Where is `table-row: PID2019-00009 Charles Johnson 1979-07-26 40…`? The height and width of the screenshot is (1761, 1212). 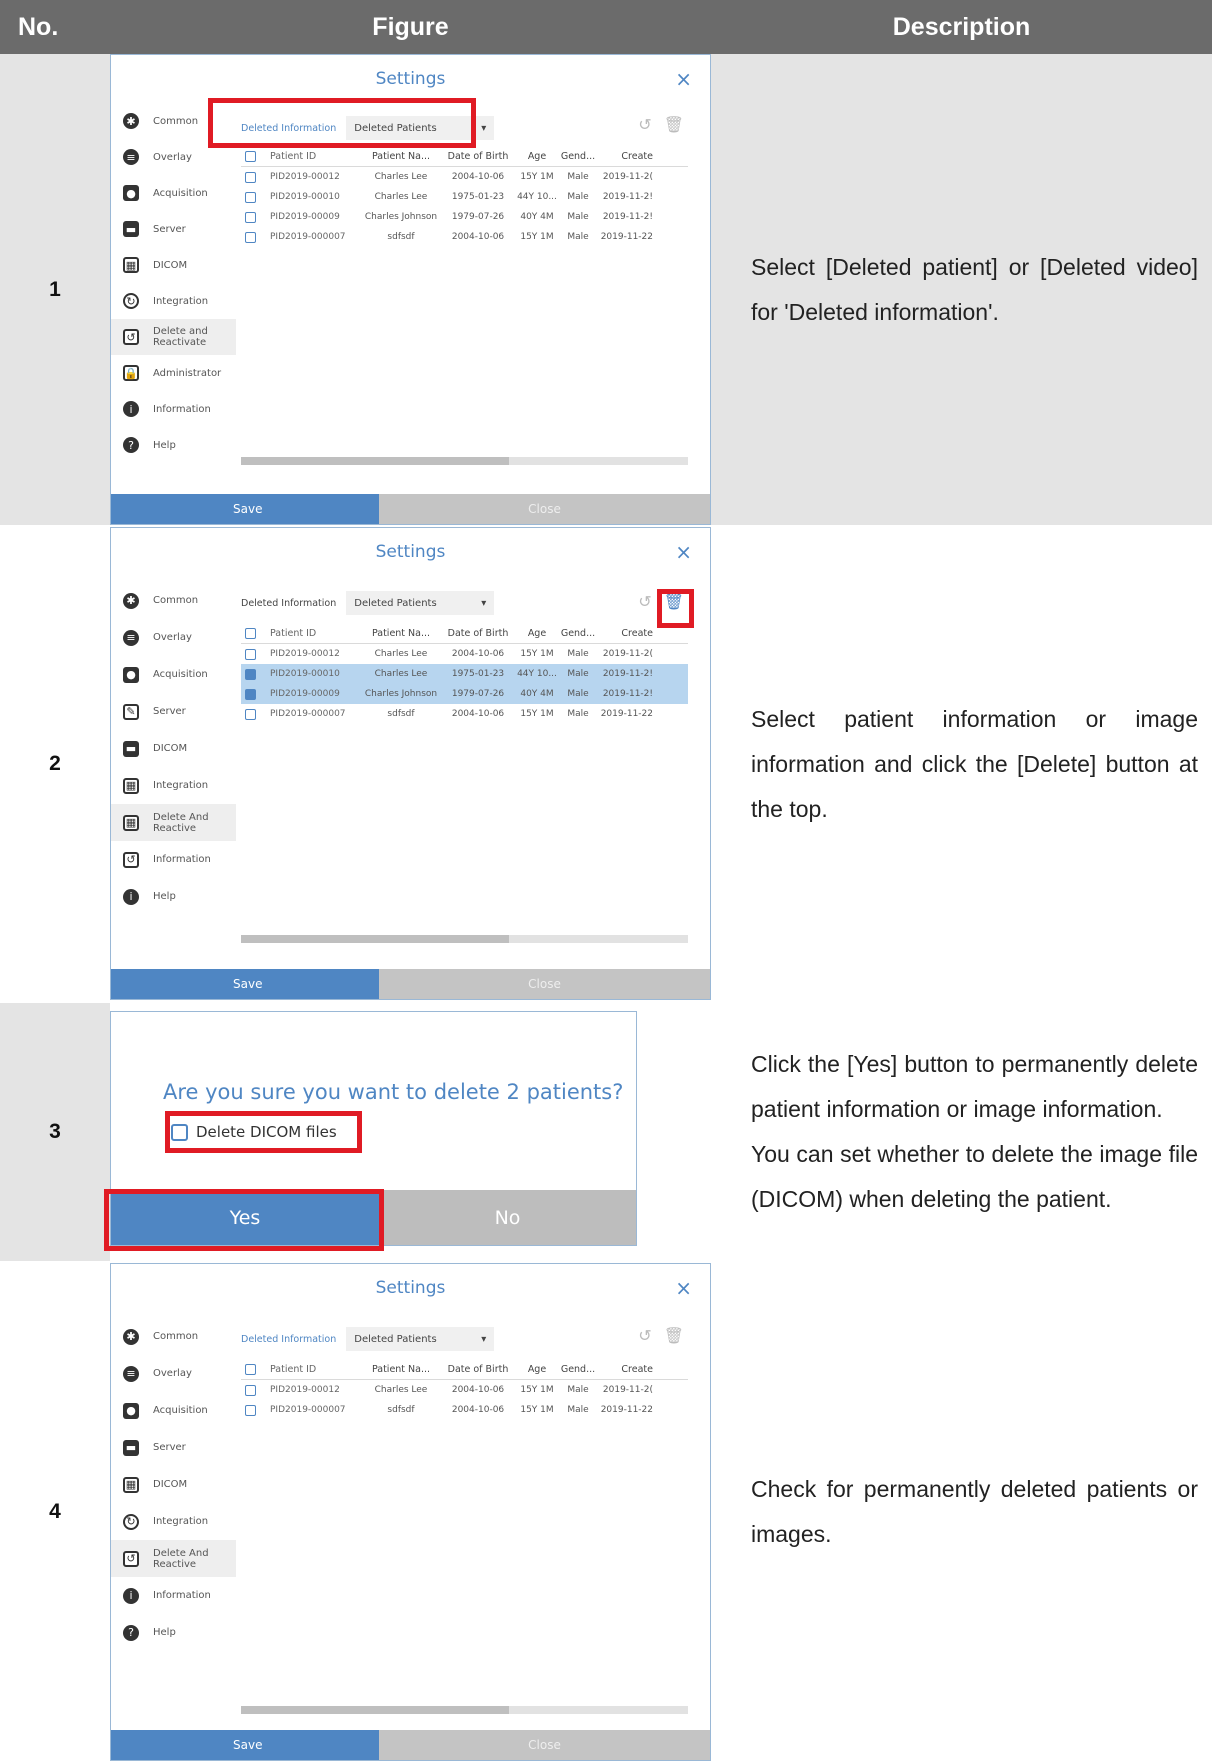
table-row: PID2019-00009 Charles Johnson 1979-07-26 40… is located at coordinates (464, 217).